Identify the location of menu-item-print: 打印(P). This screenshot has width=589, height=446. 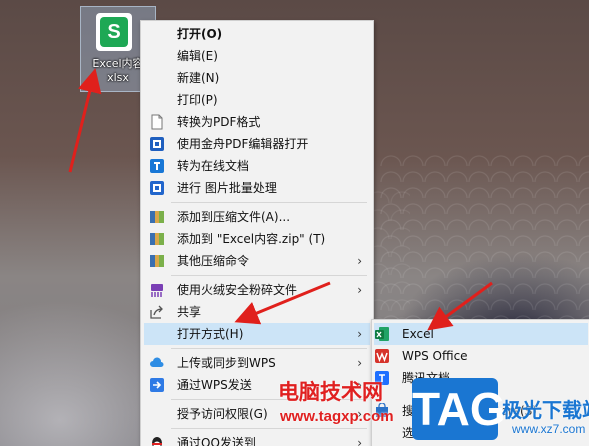
(257, 100).